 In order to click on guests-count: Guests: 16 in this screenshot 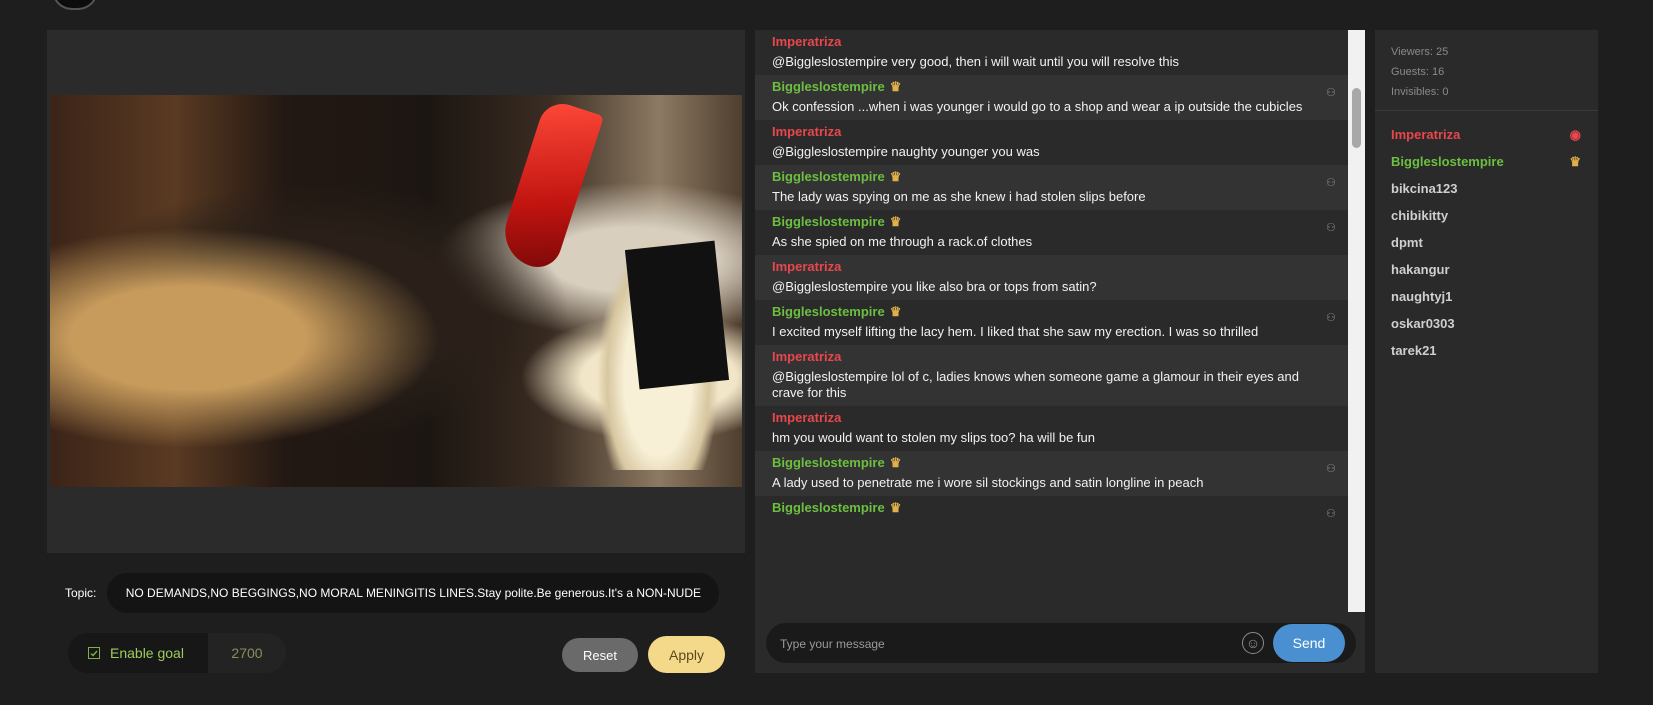, I will do `click(1418, 72)`.